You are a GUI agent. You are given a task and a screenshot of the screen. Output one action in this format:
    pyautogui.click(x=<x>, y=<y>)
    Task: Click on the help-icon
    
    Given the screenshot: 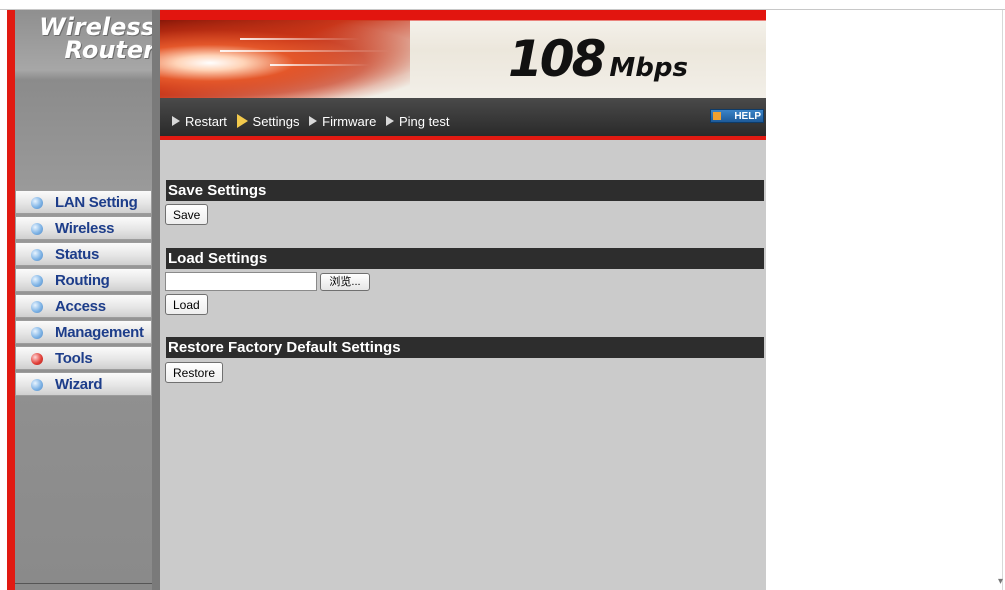 What is the action you would take?
    pyautogui.click(x=717, y=116)
    